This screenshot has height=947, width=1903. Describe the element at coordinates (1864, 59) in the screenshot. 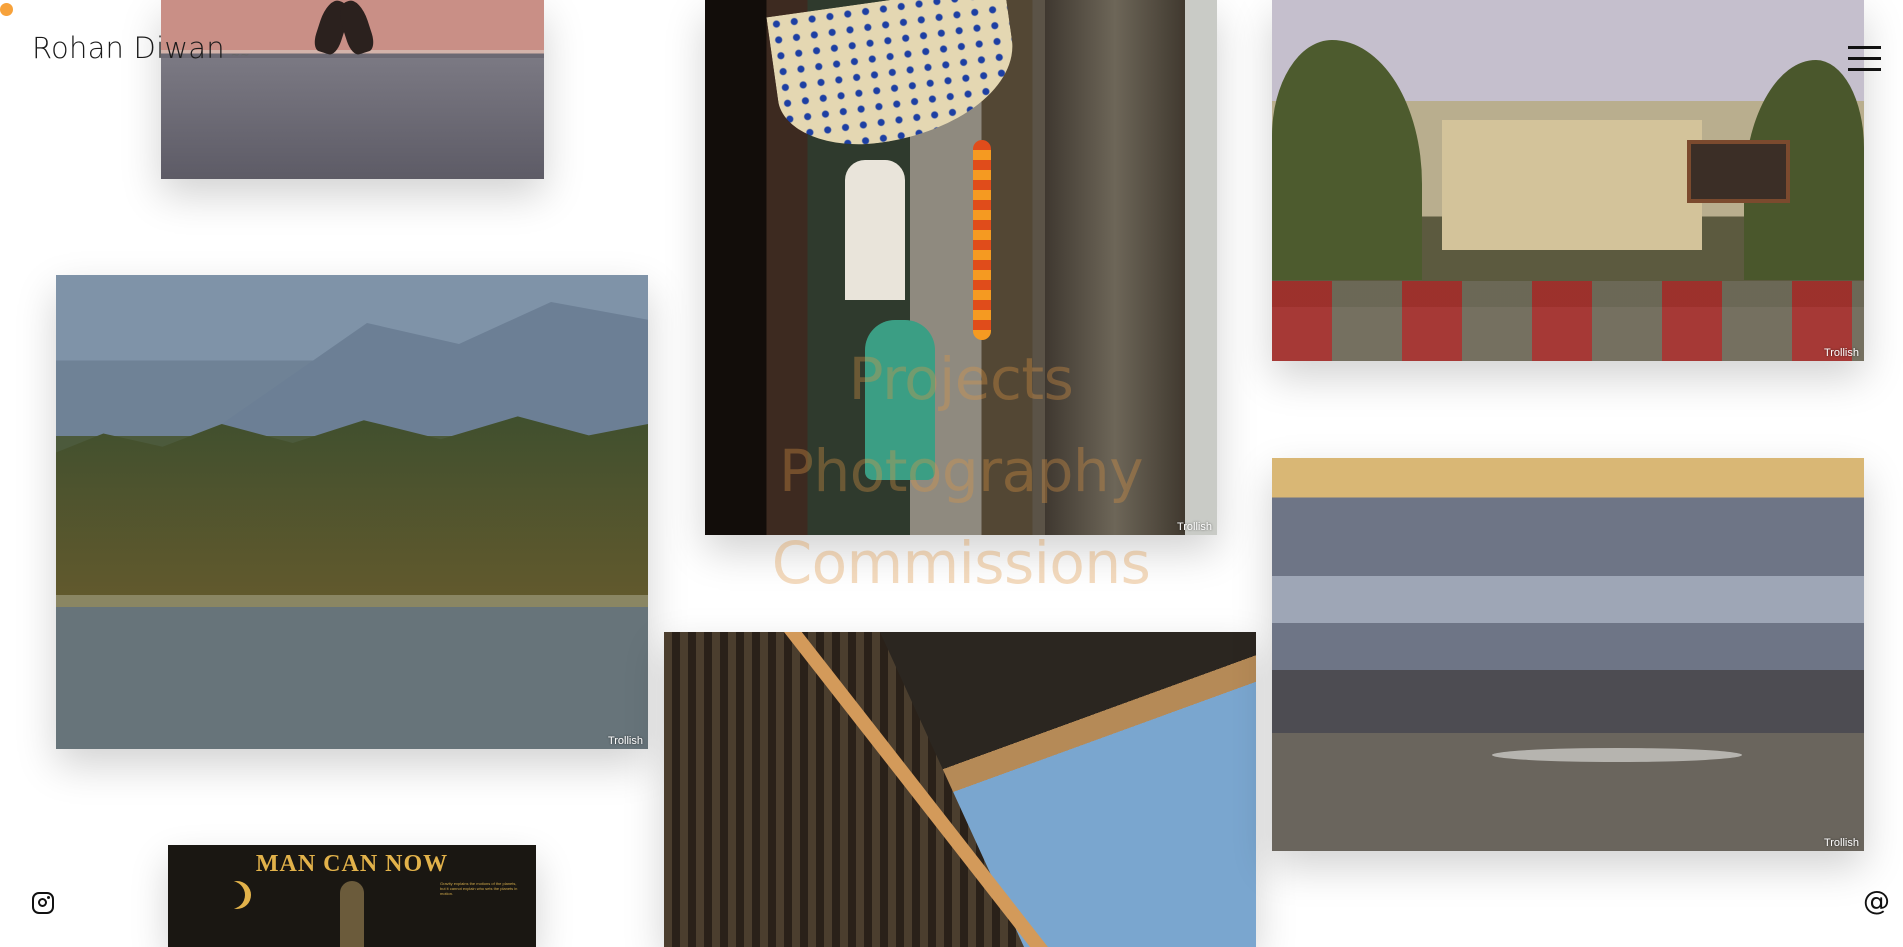

I see `hamburger-icon` at that location.